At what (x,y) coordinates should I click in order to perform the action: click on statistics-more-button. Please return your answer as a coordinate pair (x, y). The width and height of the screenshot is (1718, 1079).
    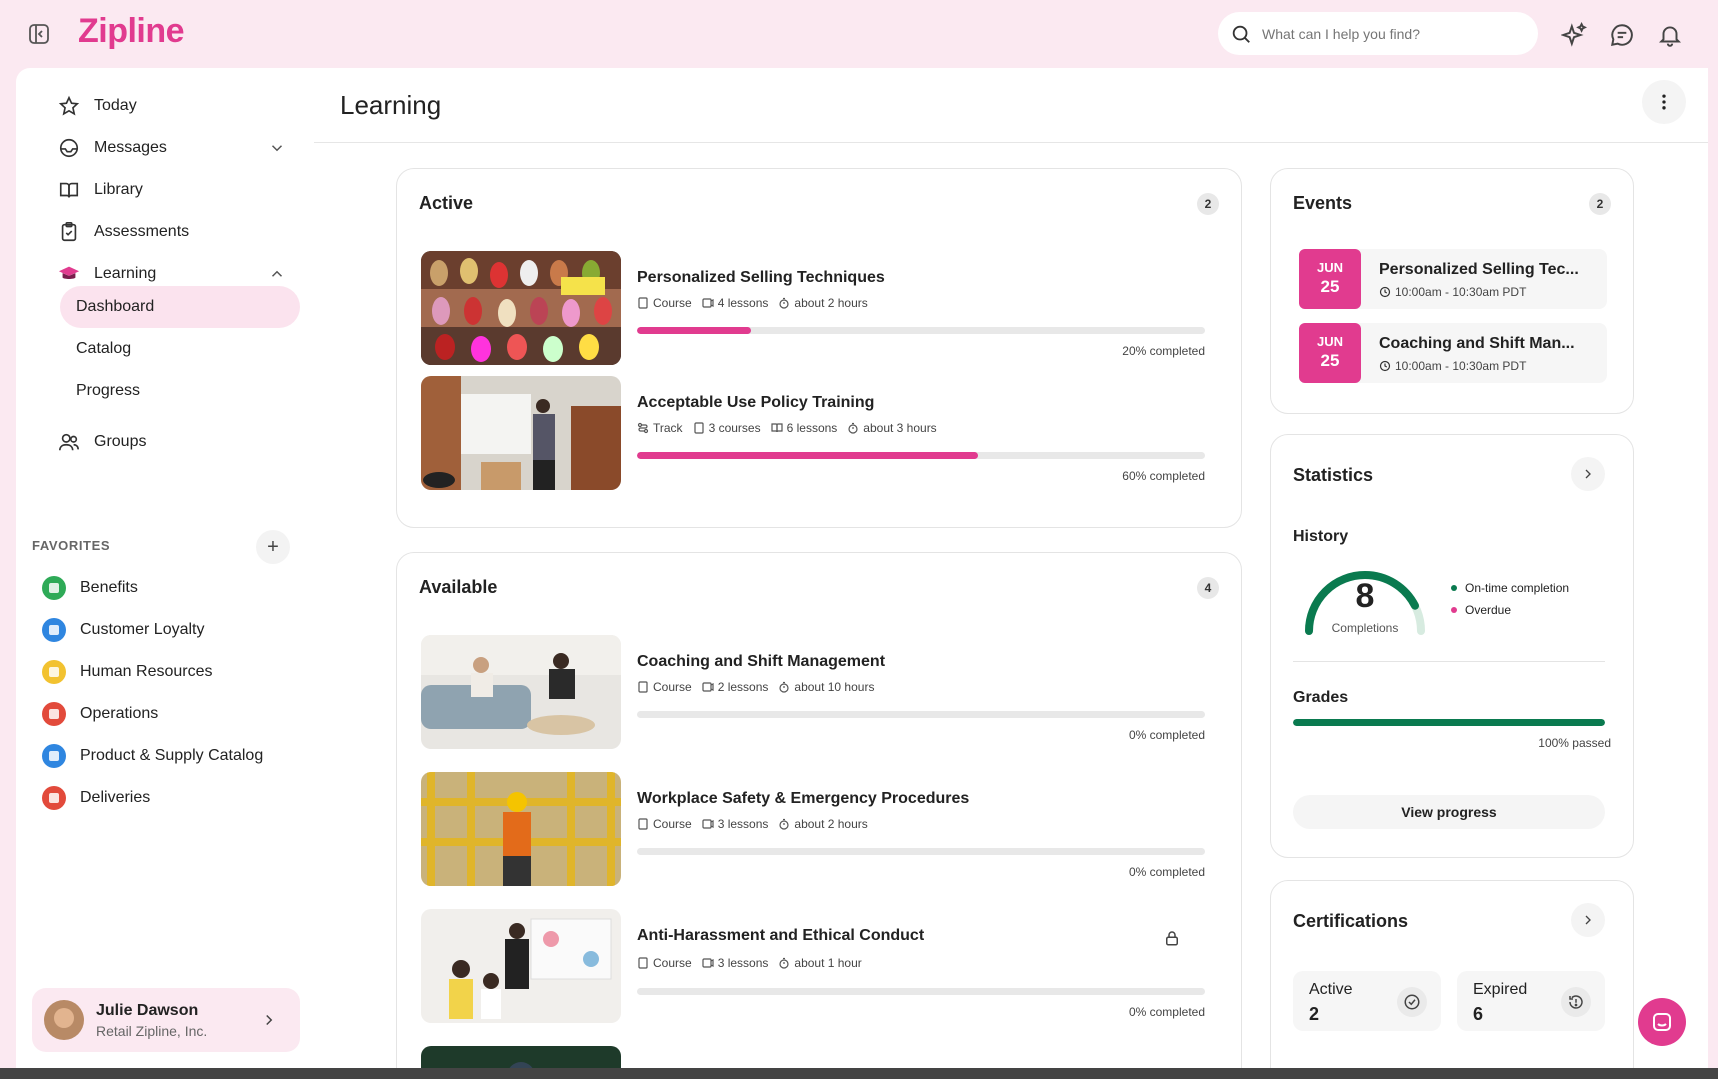
    Looking at the image, I should click on (1588, 474).